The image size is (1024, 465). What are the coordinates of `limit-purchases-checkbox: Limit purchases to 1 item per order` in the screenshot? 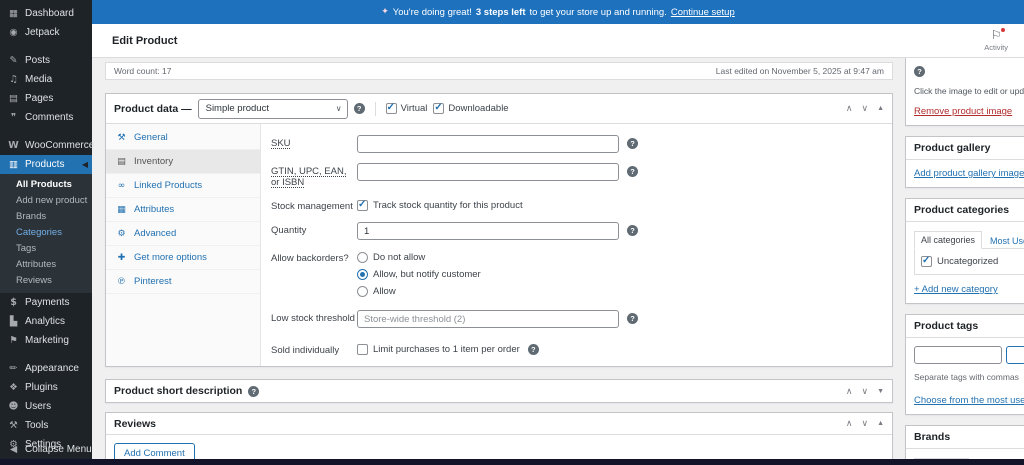 It's located at (438, 348).